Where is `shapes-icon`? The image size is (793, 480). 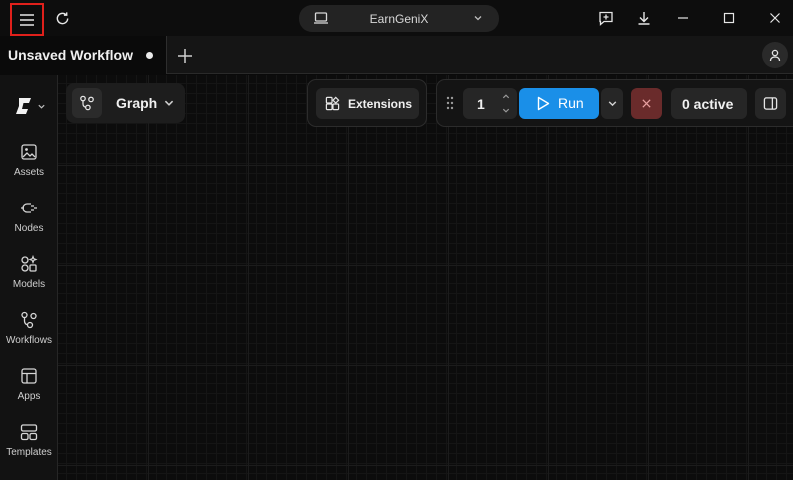
shapes-icon is located at coordinates (29, 263).